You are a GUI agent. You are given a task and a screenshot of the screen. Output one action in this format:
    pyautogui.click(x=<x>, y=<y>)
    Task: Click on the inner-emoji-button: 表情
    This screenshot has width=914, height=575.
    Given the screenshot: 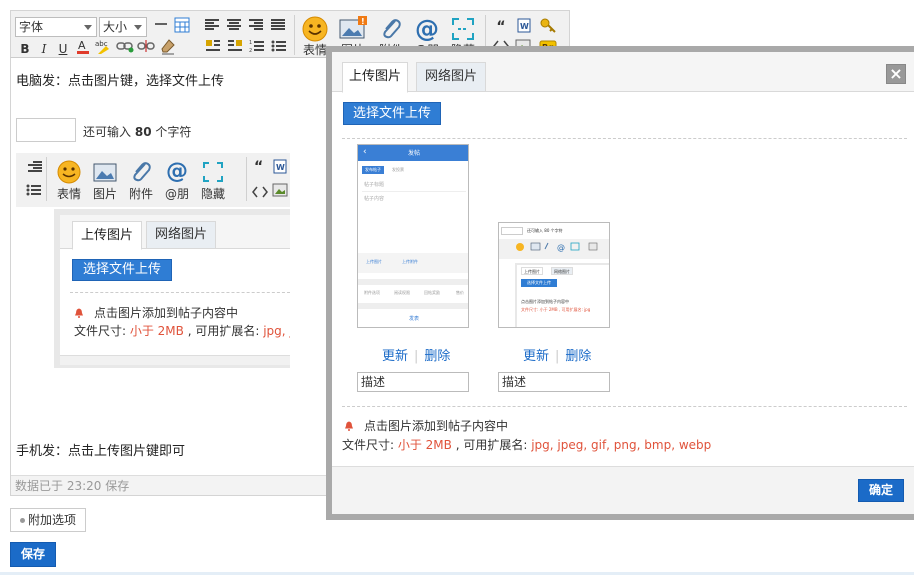 What is the action you would take?
    pyautogui.click(x=69, y=180)
    